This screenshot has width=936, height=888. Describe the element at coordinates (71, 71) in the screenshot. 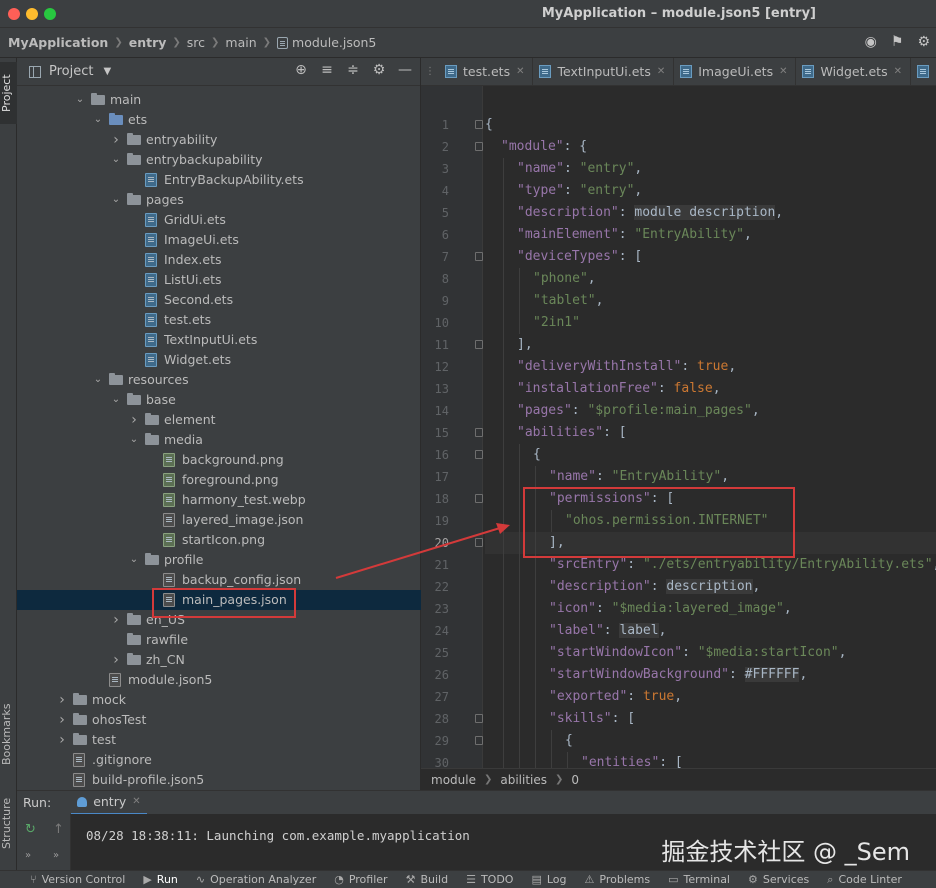

I see `project-panel-title: Project` at that location.